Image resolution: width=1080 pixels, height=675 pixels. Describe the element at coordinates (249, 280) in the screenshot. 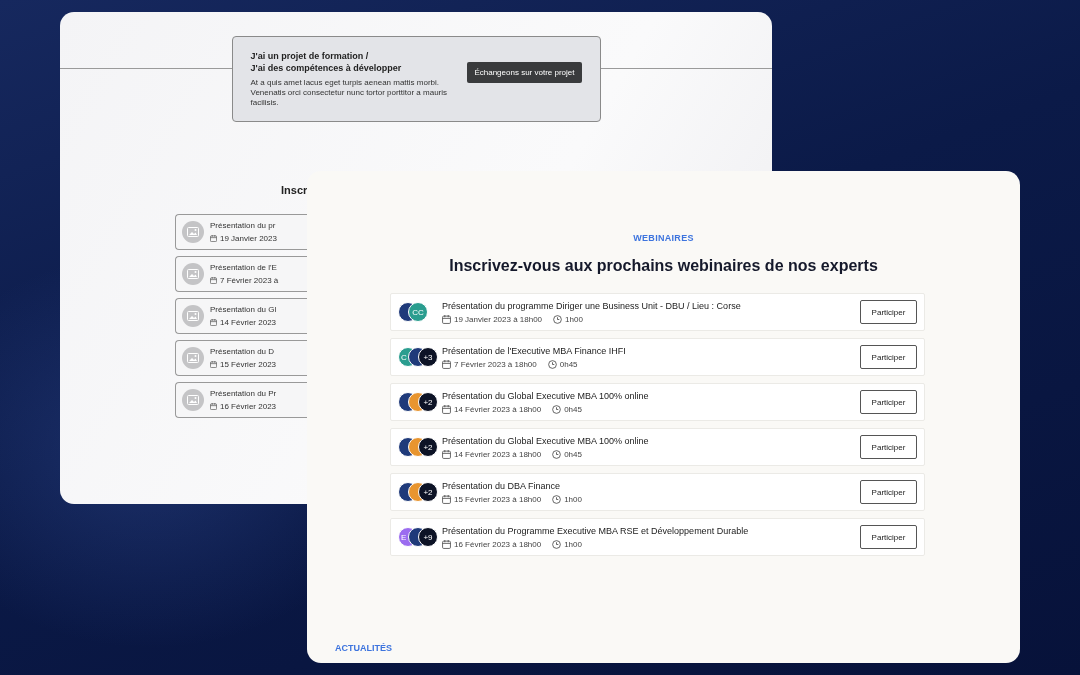

I see `webinar-date: 7 Février 2023 à` at that location.